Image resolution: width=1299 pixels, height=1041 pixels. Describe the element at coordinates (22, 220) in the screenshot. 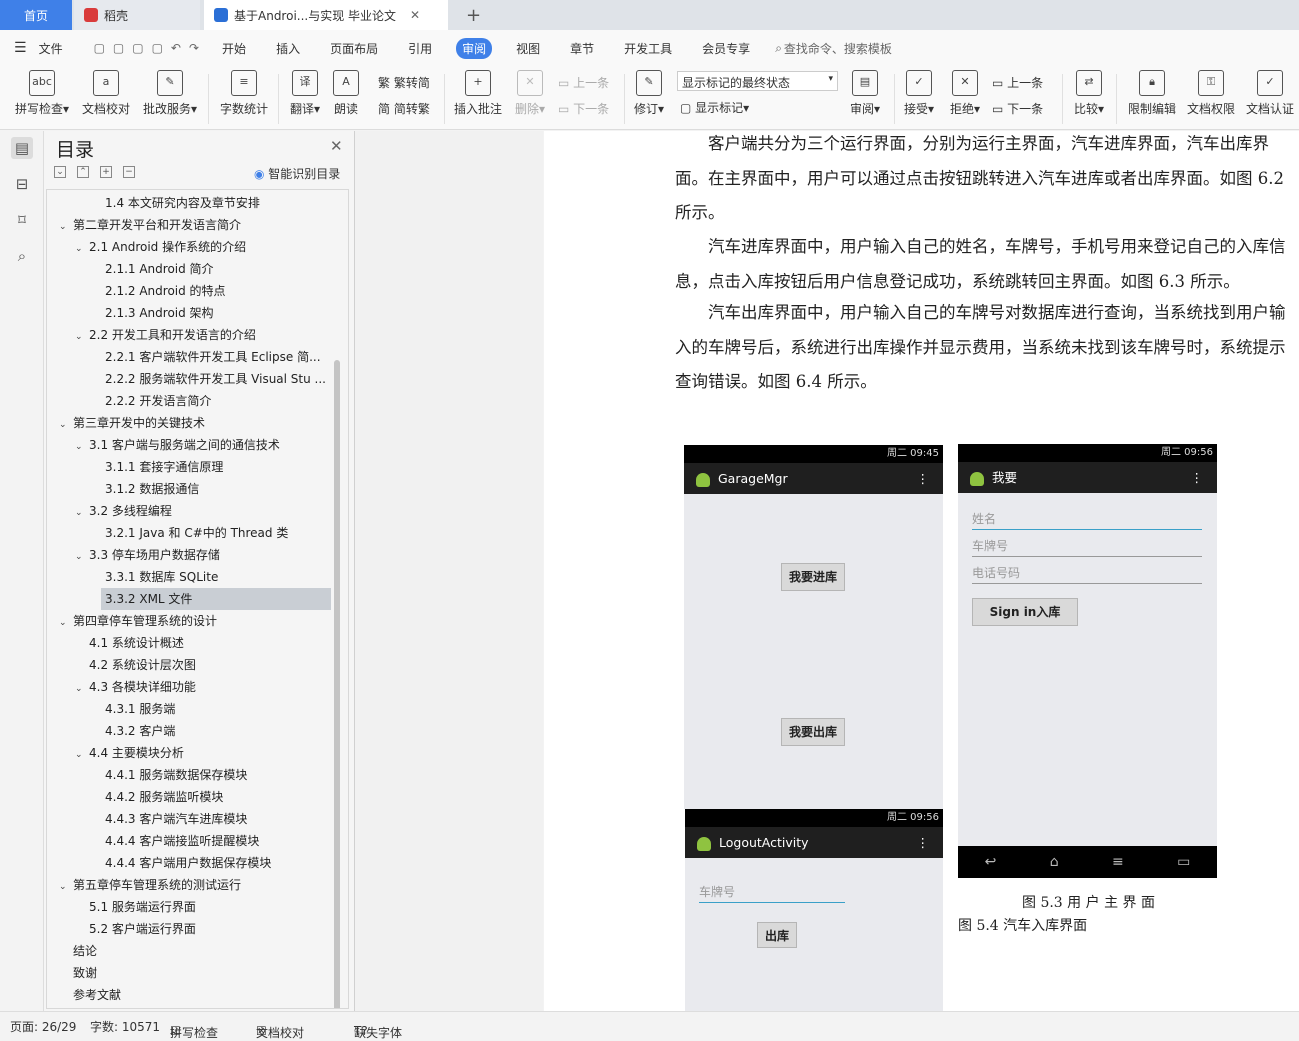

I see `bookmark-icon: ⌑` at that location.